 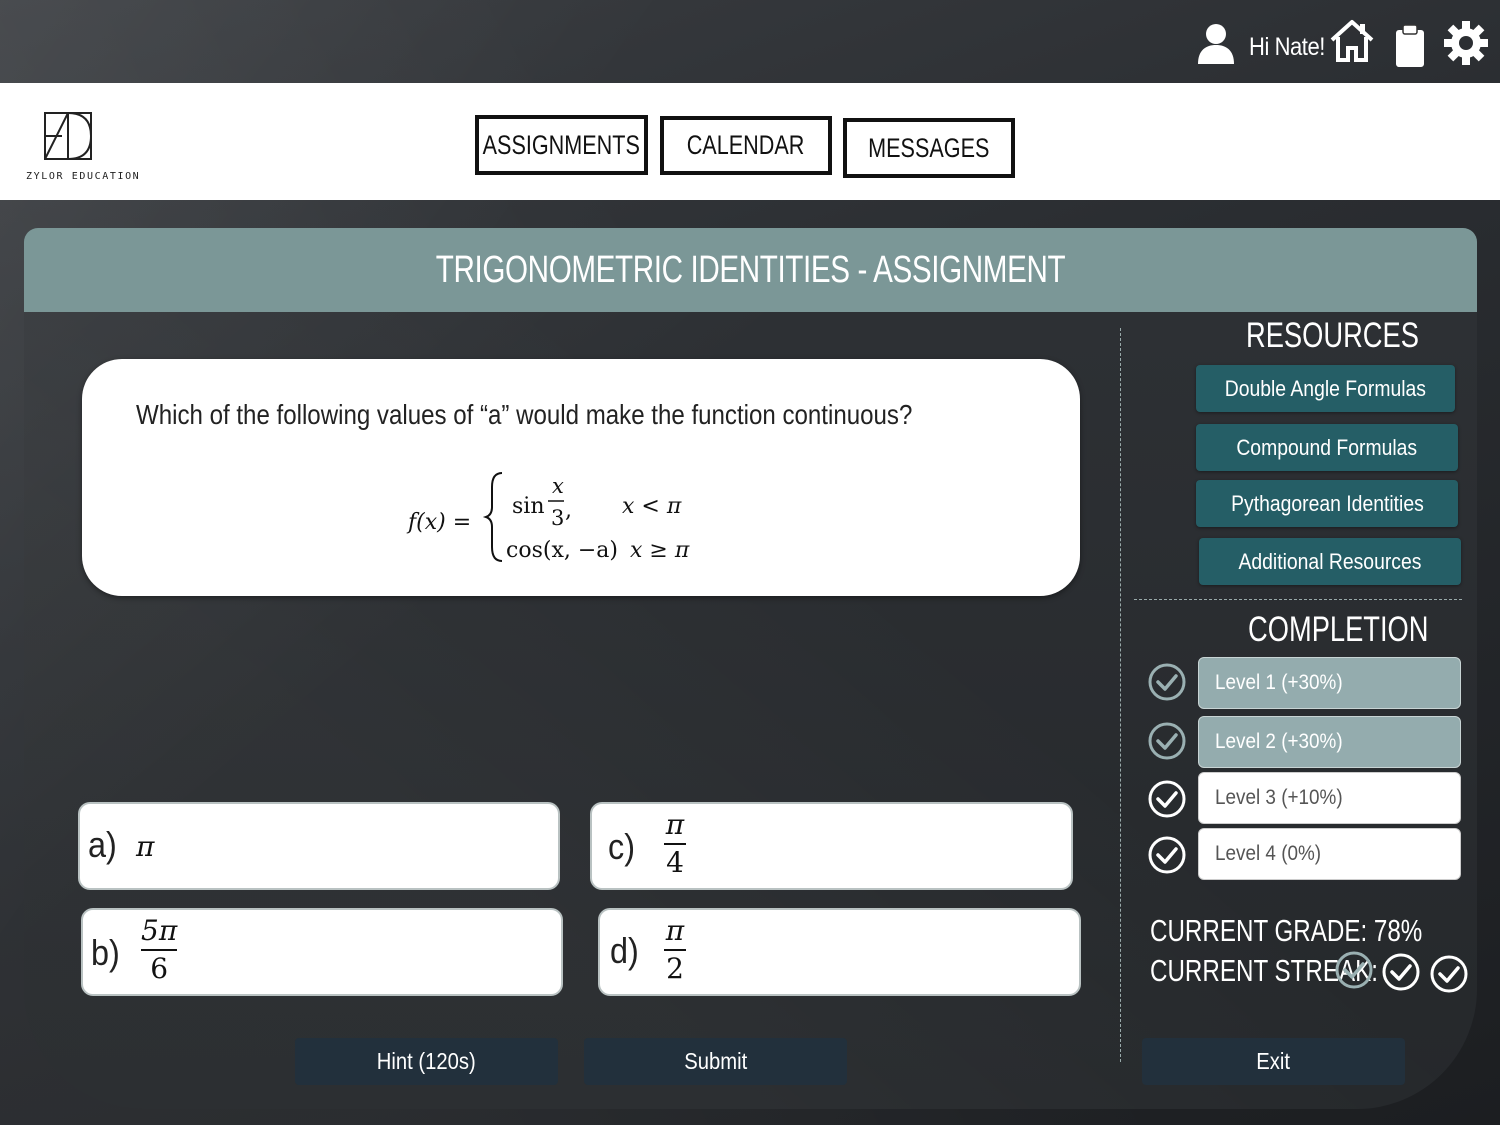 I want to click on level-label: Level 4 (0%), so click(x=1268, y=853).